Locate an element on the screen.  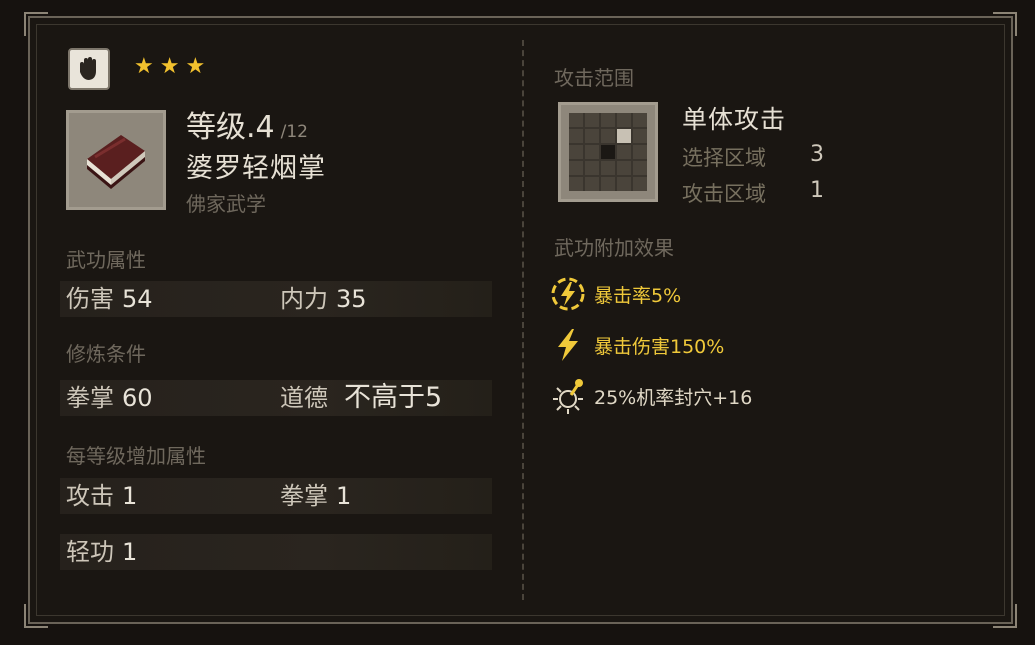
effect-item: 25%机率封穴+16 is located at coordinates (650, 396).